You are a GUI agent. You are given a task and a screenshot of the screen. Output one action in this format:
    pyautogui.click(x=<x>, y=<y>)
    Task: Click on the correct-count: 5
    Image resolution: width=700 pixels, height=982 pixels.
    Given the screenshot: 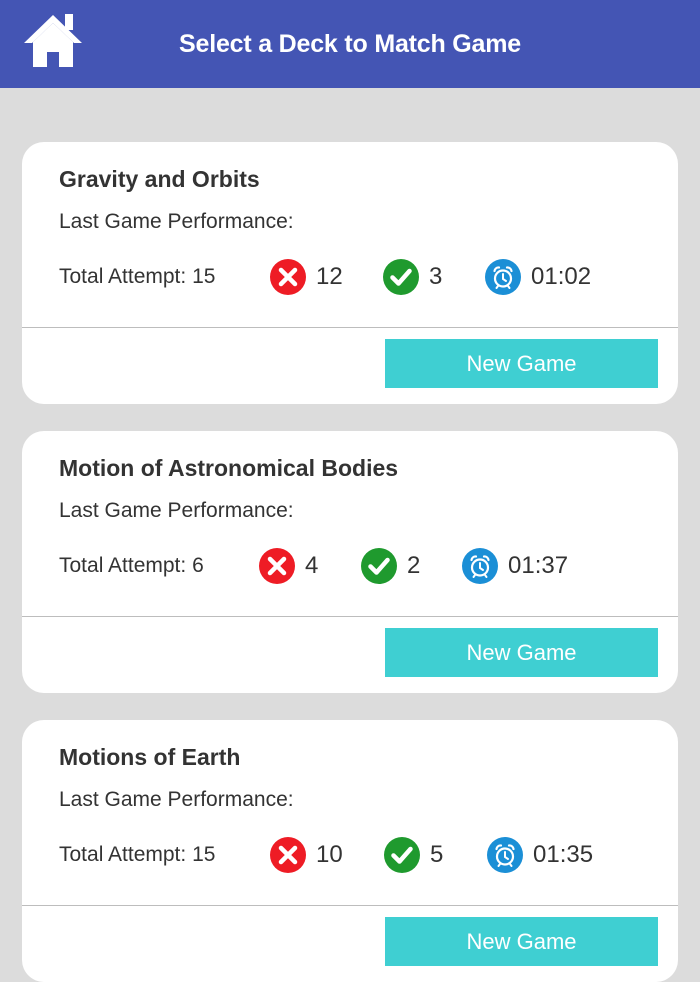 What is the action you would take?
    pyautogui.click(x=437, y=854)
    